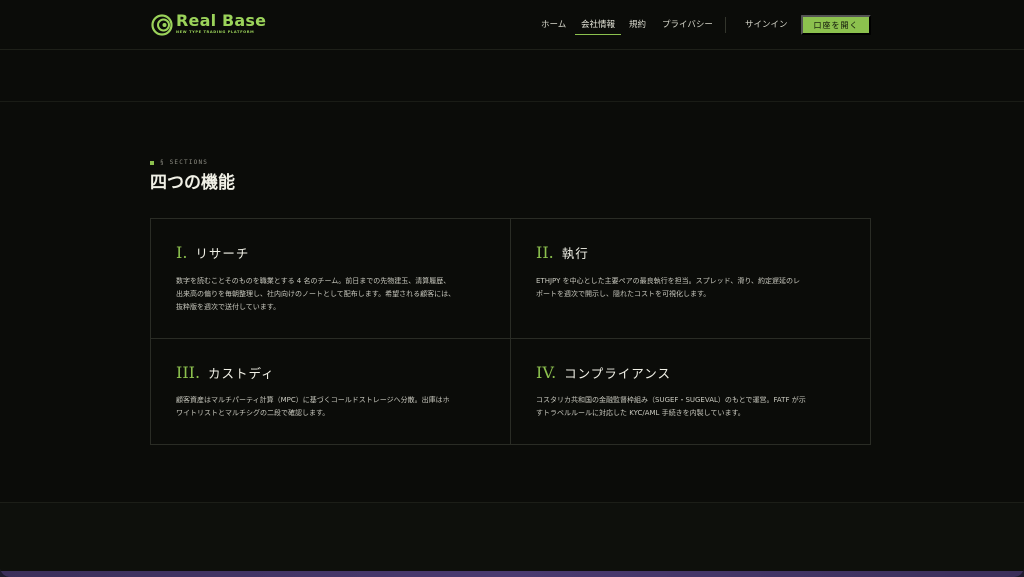 This screenshot has height=577, width=1024. Describe the element at coordinates (162, 25) in the screenshot. I see `logo-mark-icon` at that location.